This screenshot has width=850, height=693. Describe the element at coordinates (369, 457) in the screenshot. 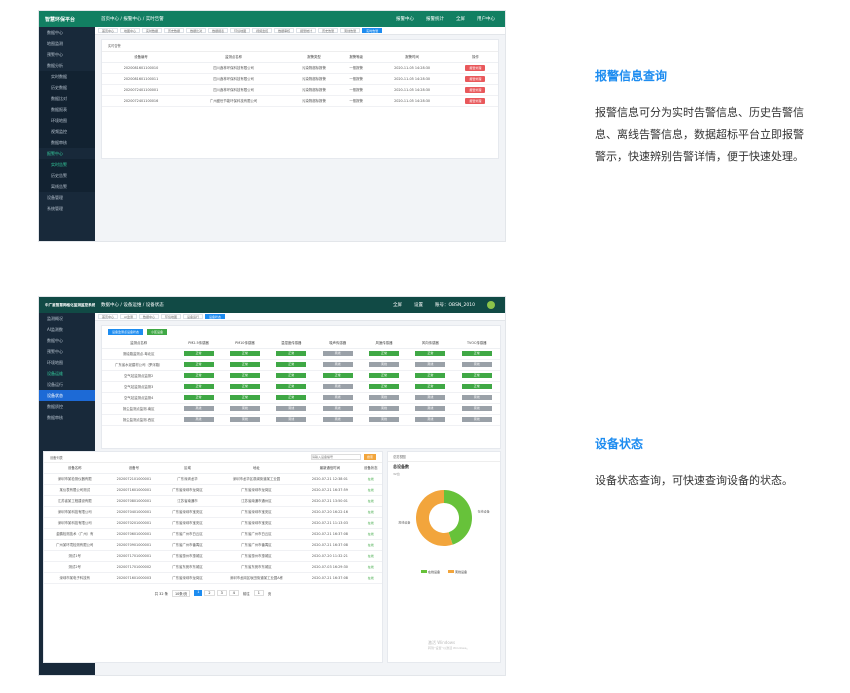

I see `search-button: 搜索` at that location.